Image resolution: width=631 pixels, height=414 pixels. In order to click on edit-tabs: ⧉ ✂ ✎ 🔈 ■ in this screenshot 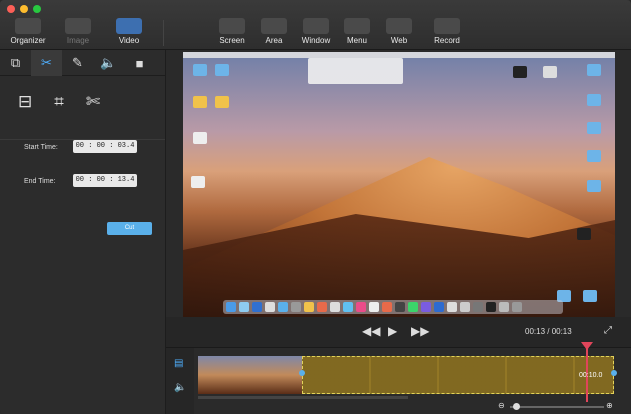, I will do `click(82, 63)`.